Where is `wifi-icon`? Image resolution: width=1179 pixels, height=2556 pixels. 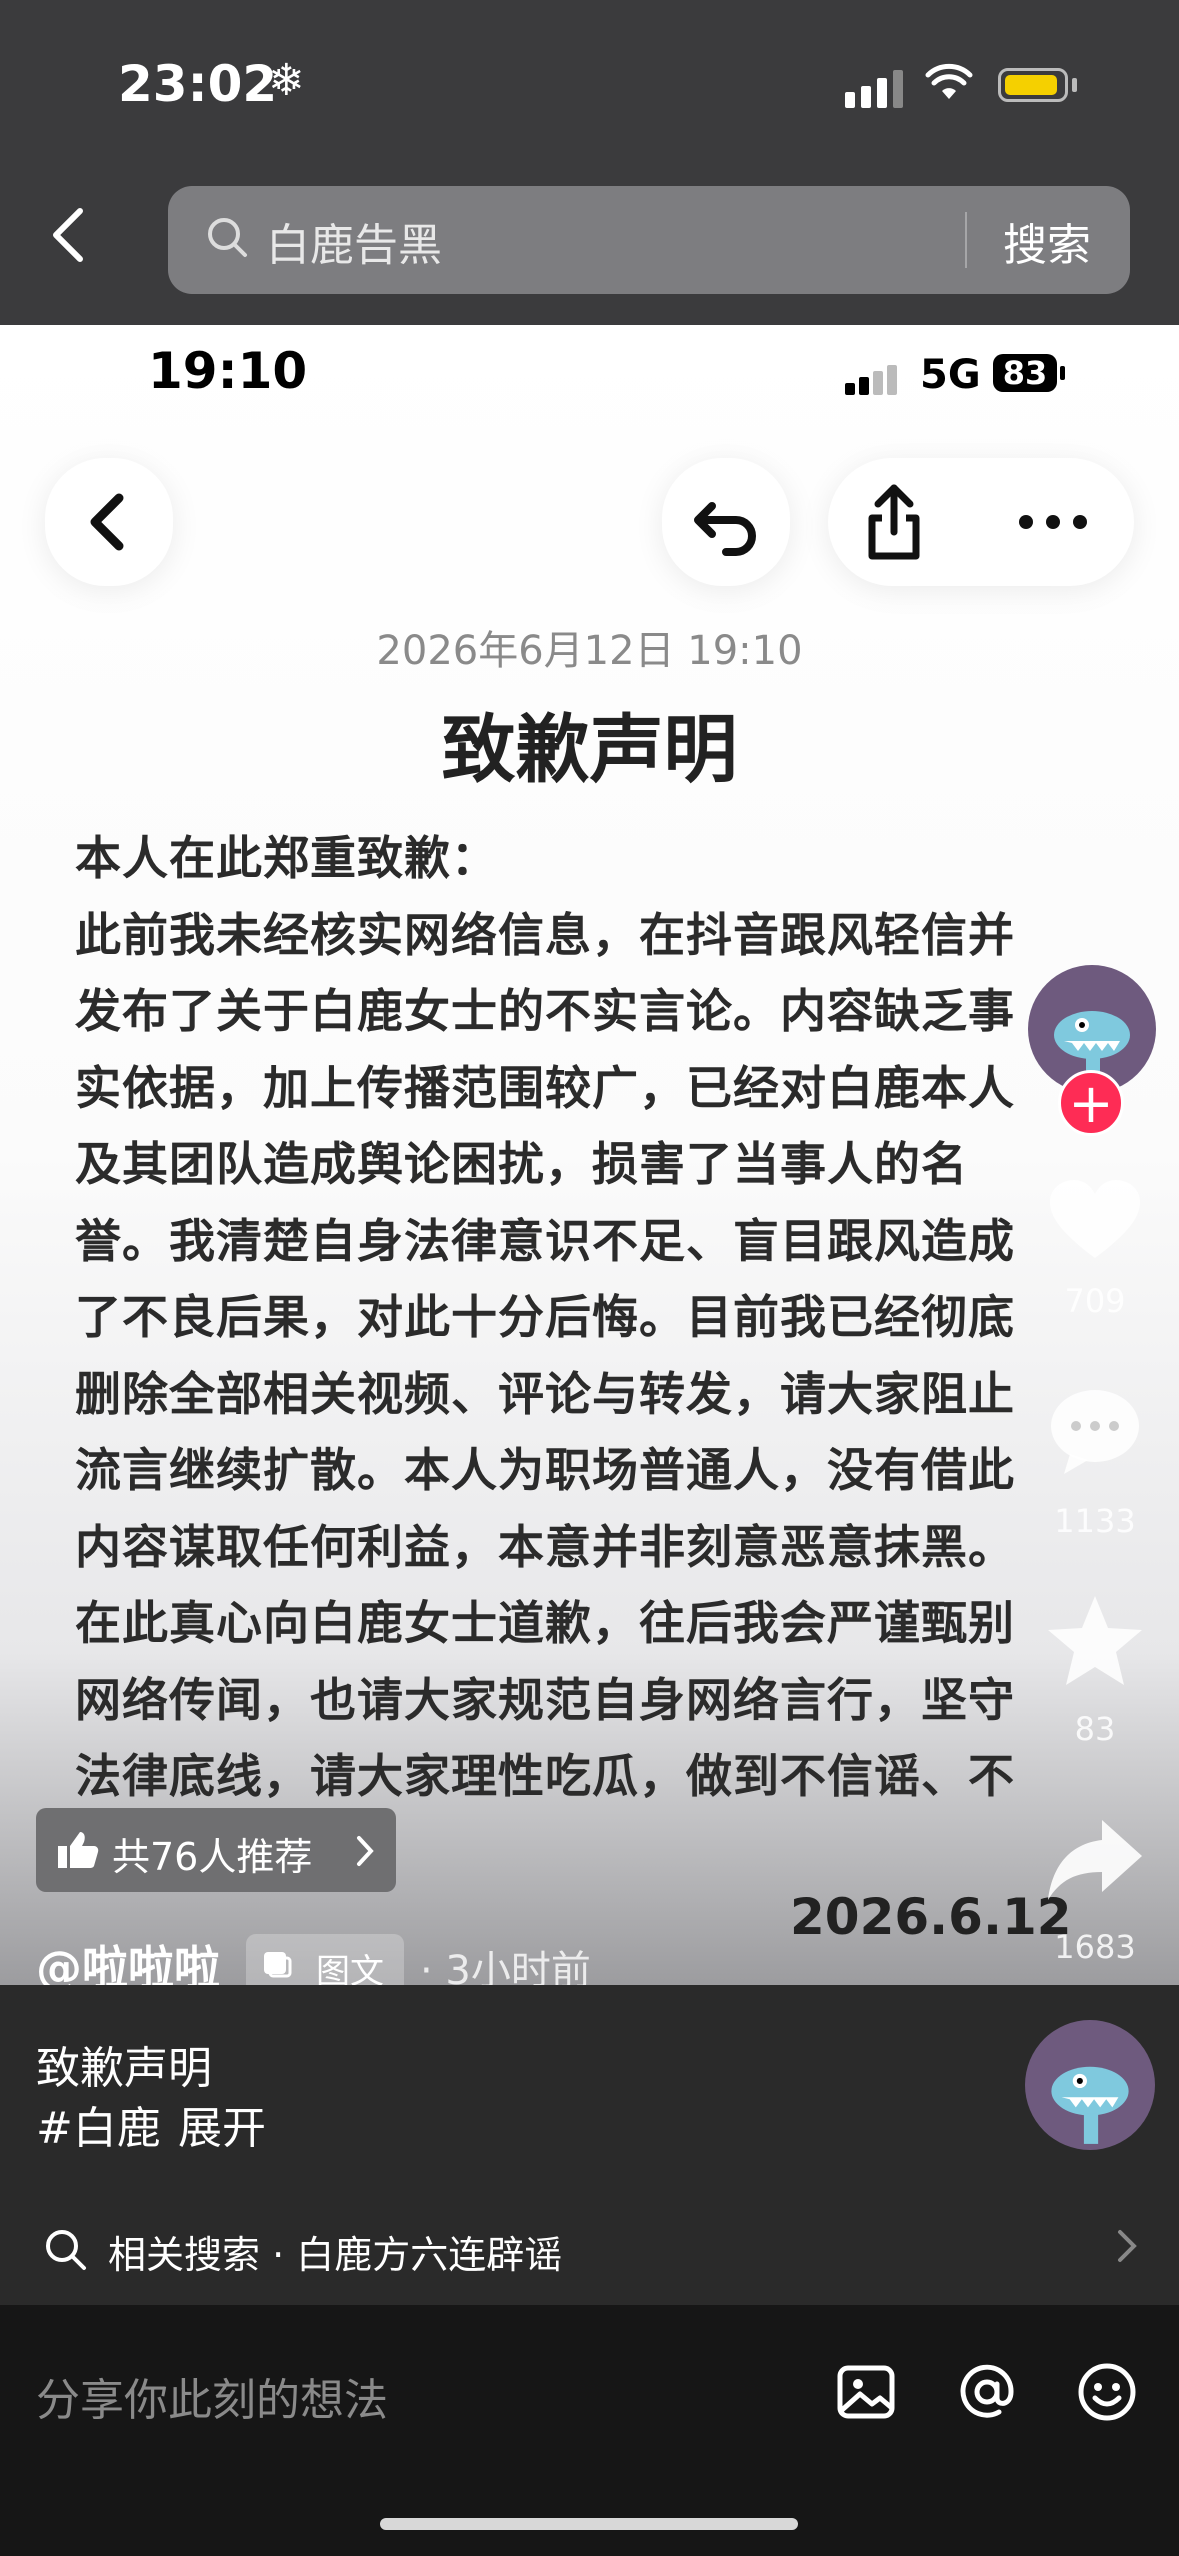
wifi-icon is located at coordinates (949, 87).